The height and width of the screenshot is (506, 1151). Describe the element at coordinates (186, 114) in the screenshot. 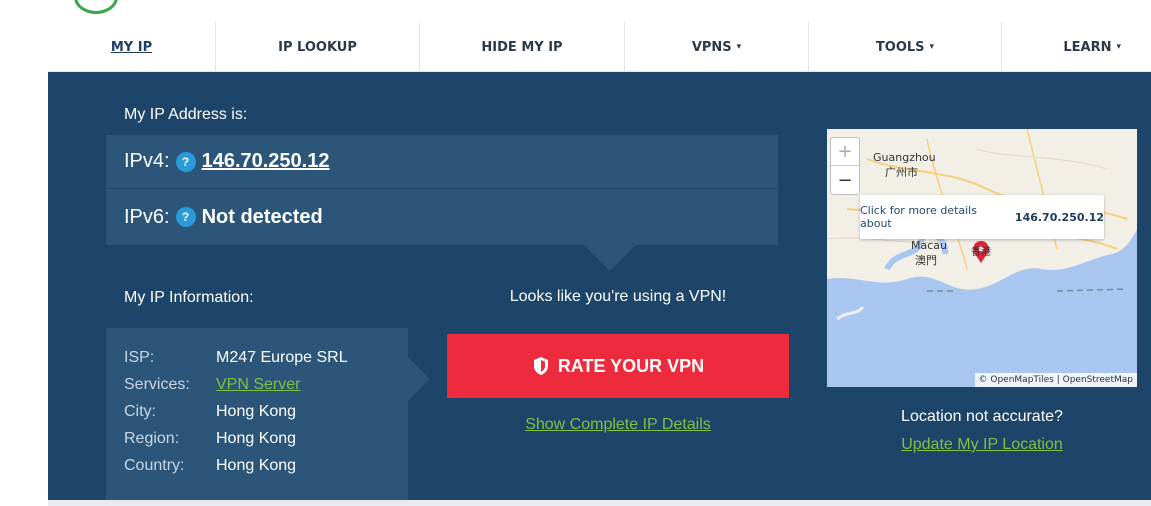

I see `ip-heading: My IP Address is:` at that location.